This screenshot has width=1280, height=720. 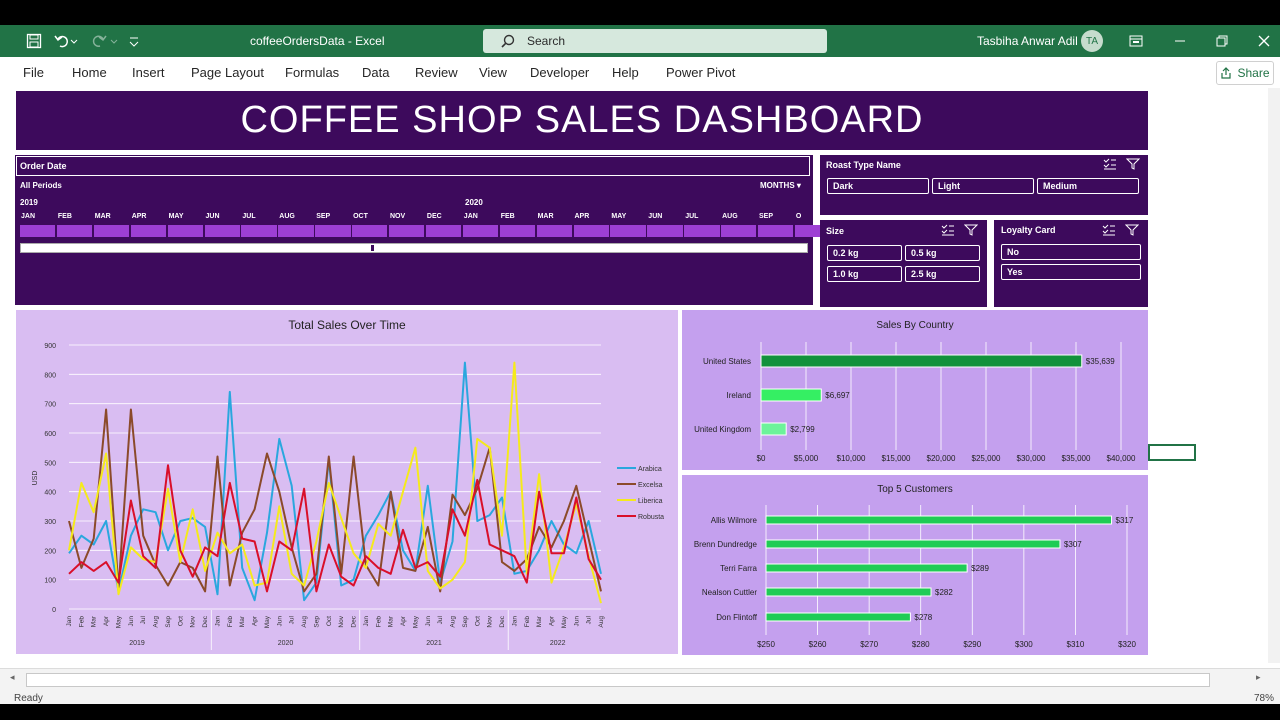 I want to click on timeline-month-label: FEB, so click(x=507, y=216).